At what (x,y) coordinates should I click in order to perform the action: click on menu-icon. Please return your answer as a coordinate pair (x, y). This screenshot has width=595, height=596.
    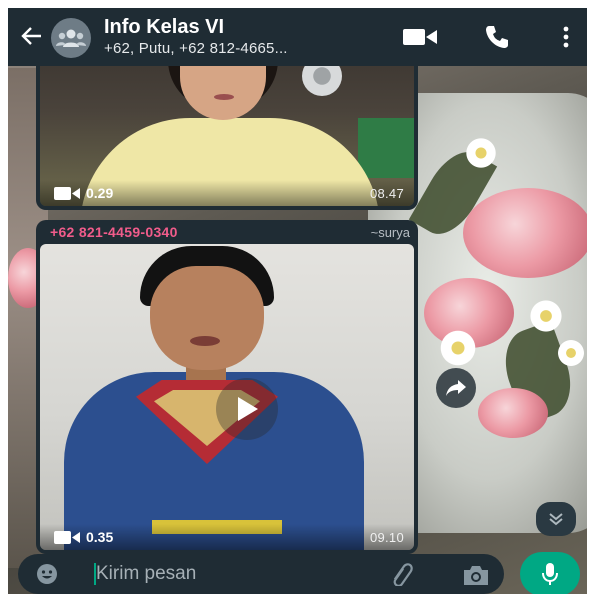
    Looking at the image, I should click on (566, 37).